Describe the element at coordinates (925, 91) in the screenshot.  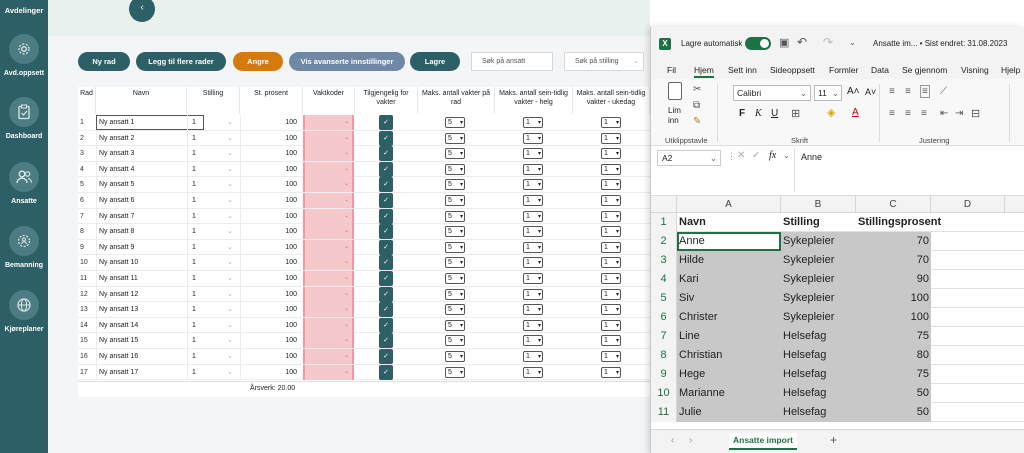
I see `align-bottom-icon: ≡` at that location.